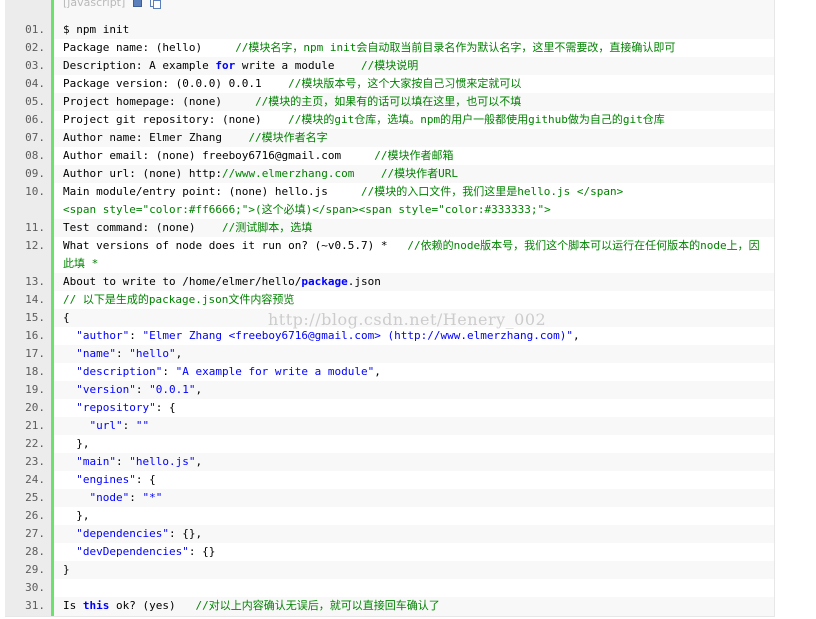 The image size is (816, 619). What do you see at coordinates (106, 479) in the screenshot?
I see `json-key: "engines"` at bounding box center [106, 479].